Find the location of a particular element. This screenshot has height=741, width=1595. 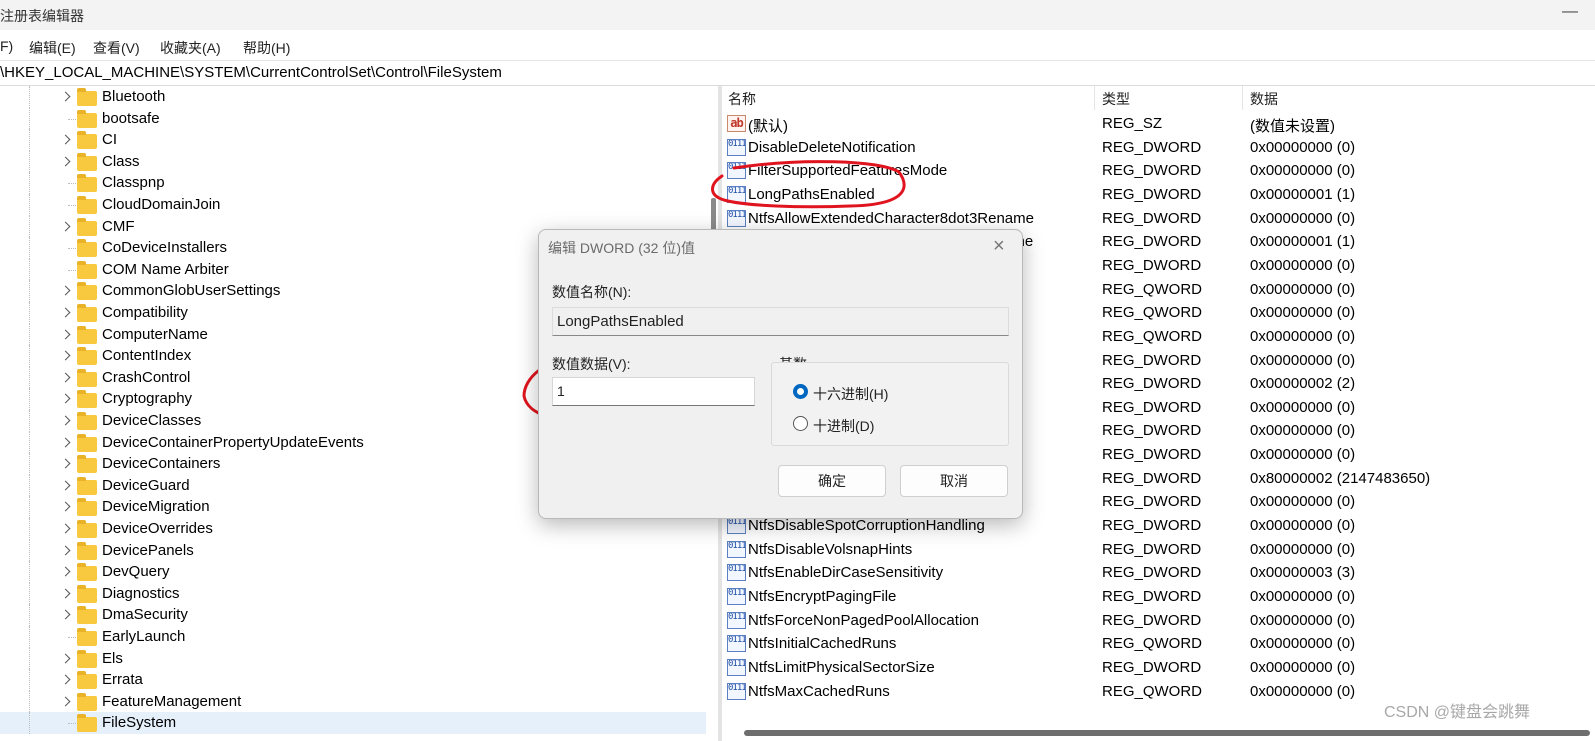

ok-button: 确定 is located at coordinates (832, 481).